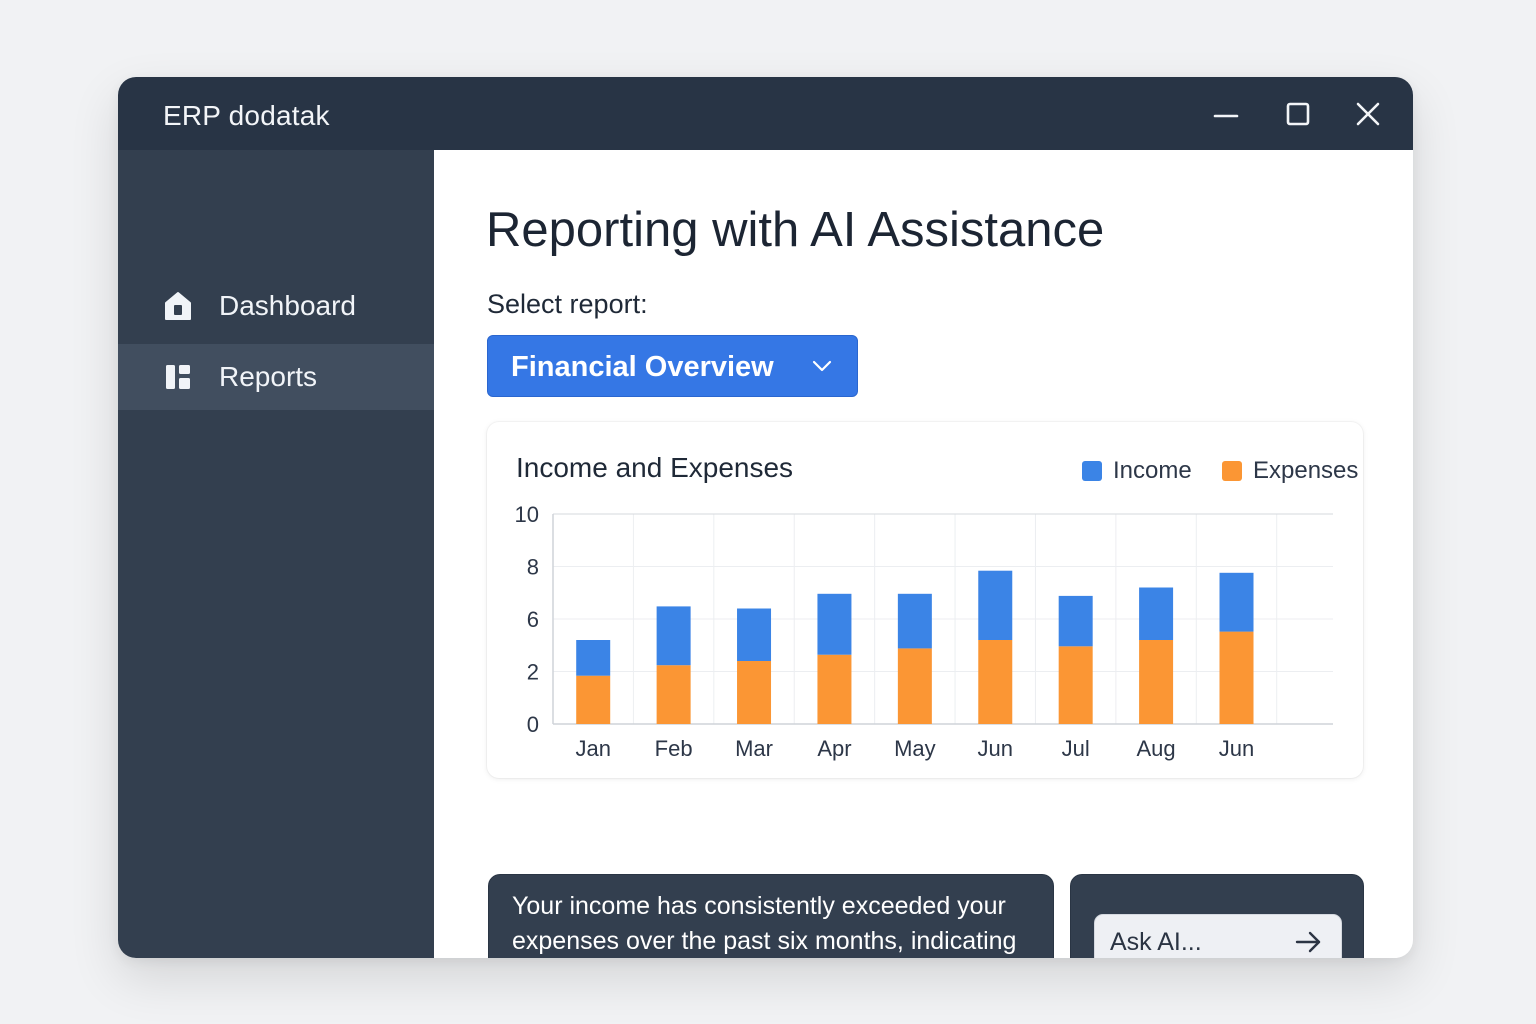 The image size is (1536, 1024). What do you see at coordinates (527, 514) in the screenshot?
I see `y-tick-label: 10` at bounding box center [527, 514].